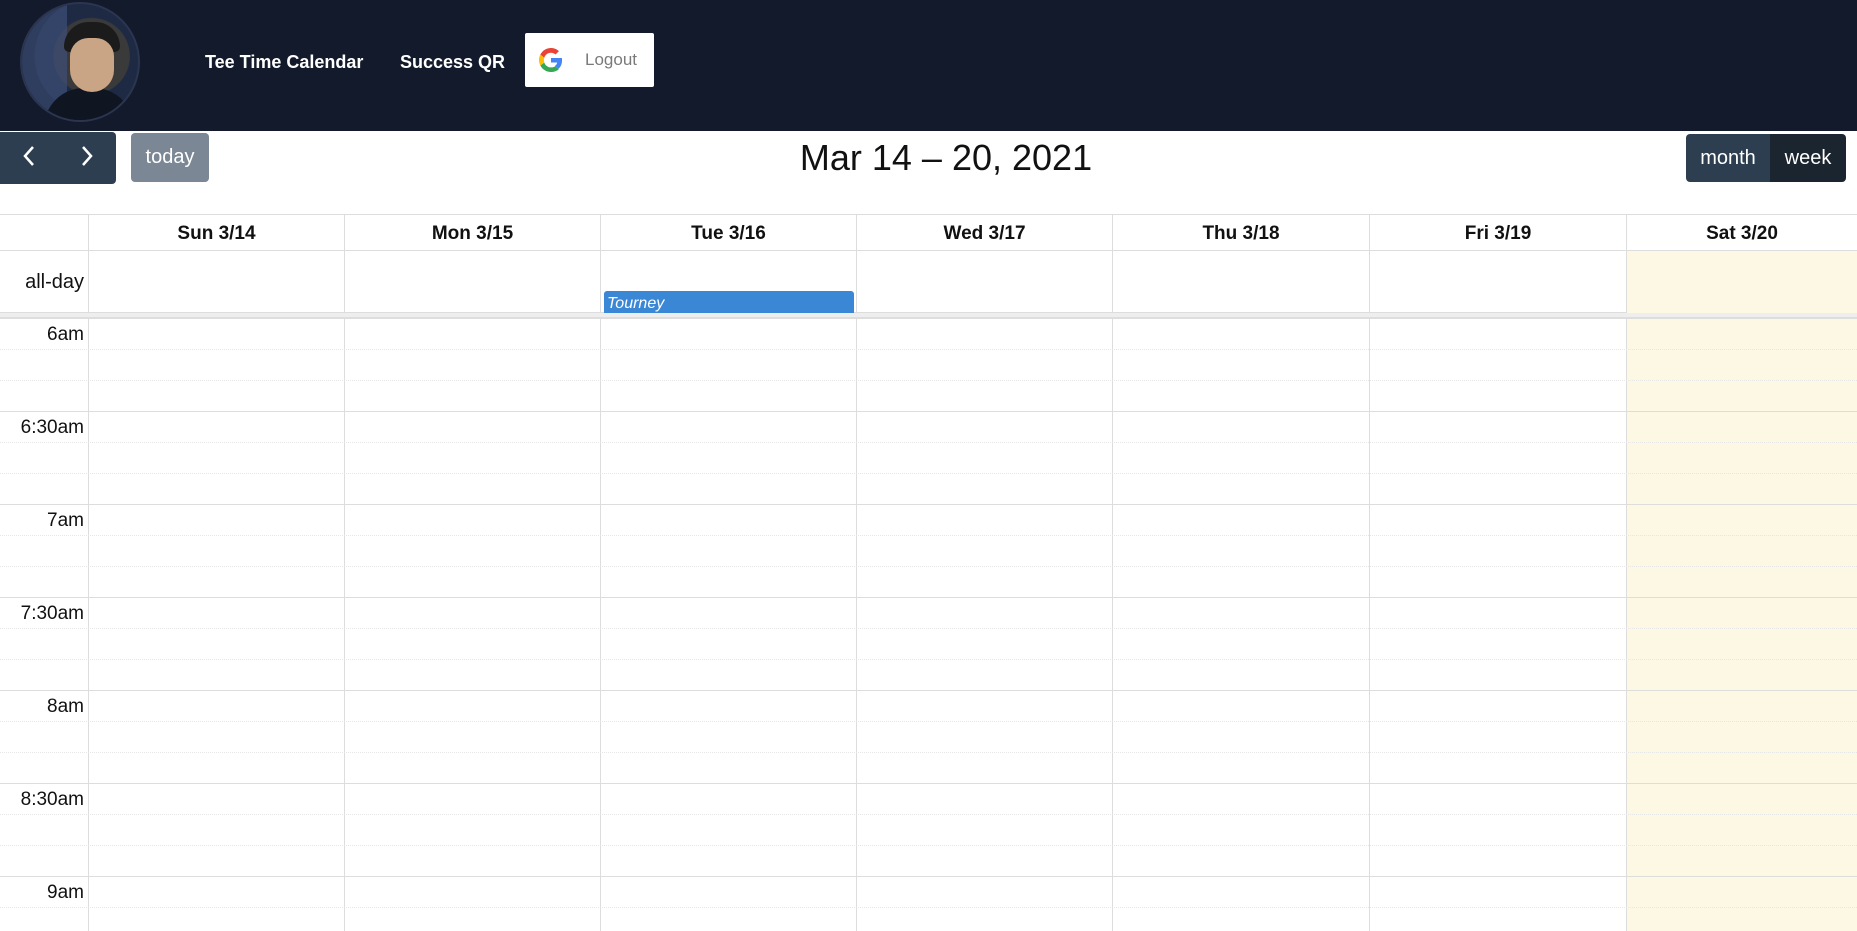  I want to click on allday-cell-wed, so click(984, 282).